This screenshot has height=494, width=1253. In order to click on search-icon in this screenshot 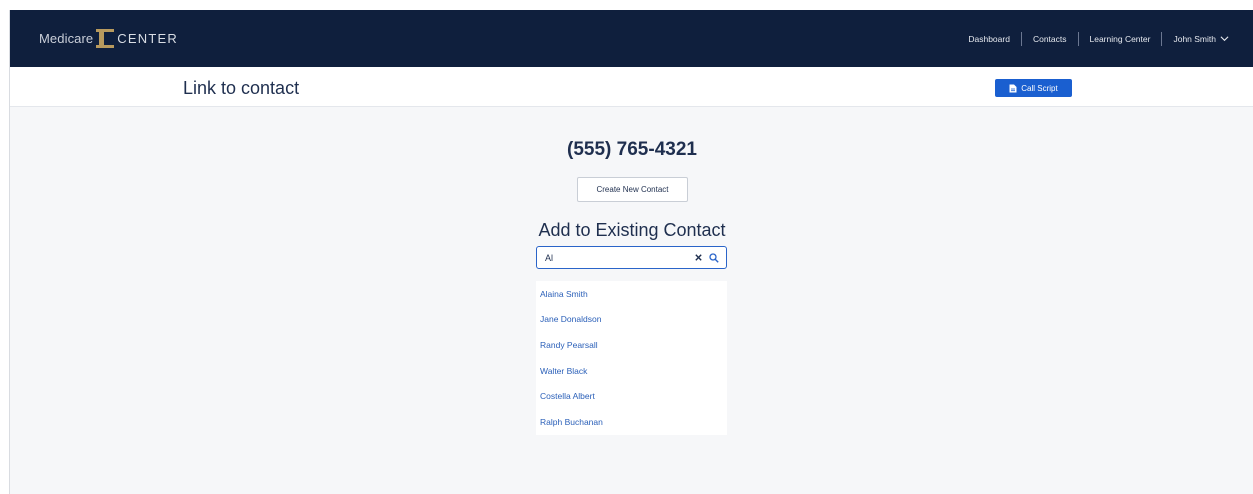, I will do `click(714, 258)`.